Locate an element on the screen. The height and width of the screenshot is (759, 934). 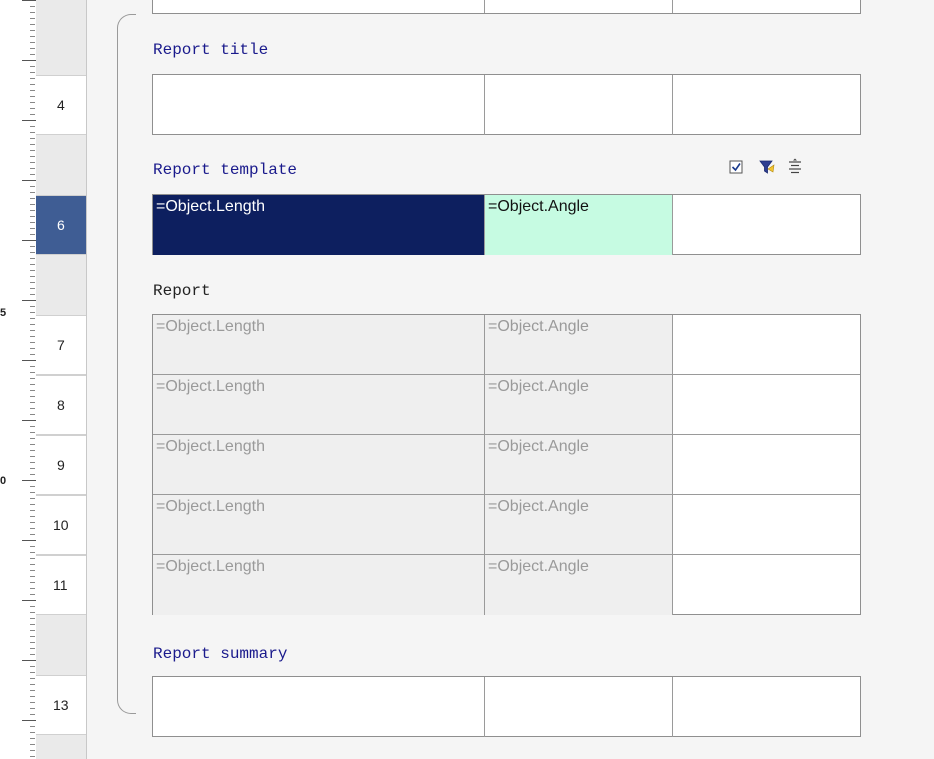
template-cell-angle: =Object.Angle is located at coordinates (579, 225).